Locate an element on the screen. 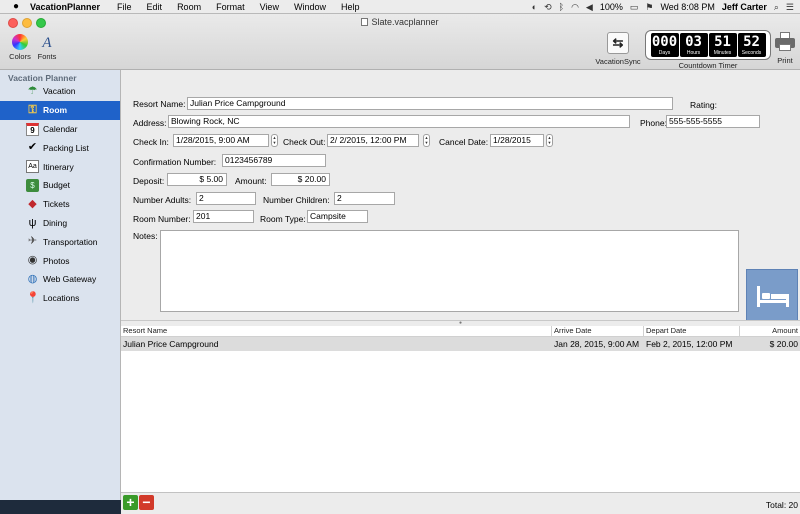 This screenshot has width=800, height=514. timer-days-unit: Days is located at coordinates (664, 53).